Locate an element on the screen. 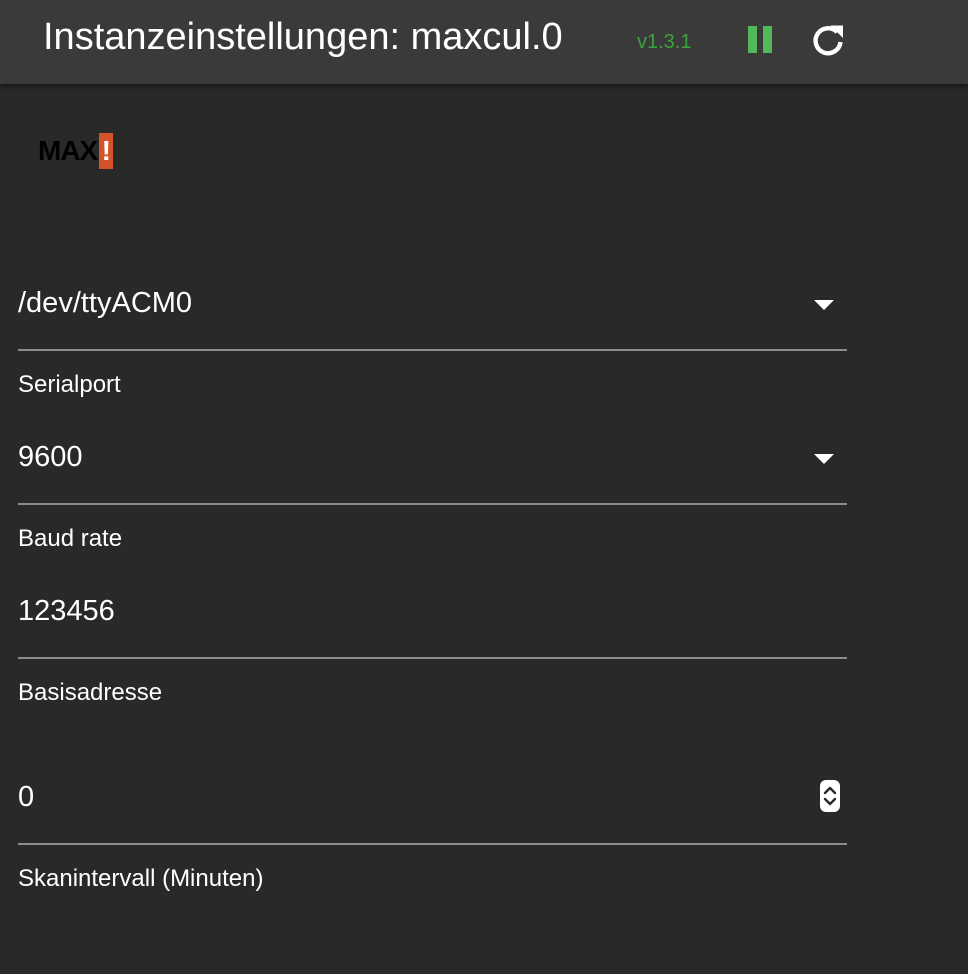  base-address-field: 123456 Basisadresse is located at coordinates (432, 652).